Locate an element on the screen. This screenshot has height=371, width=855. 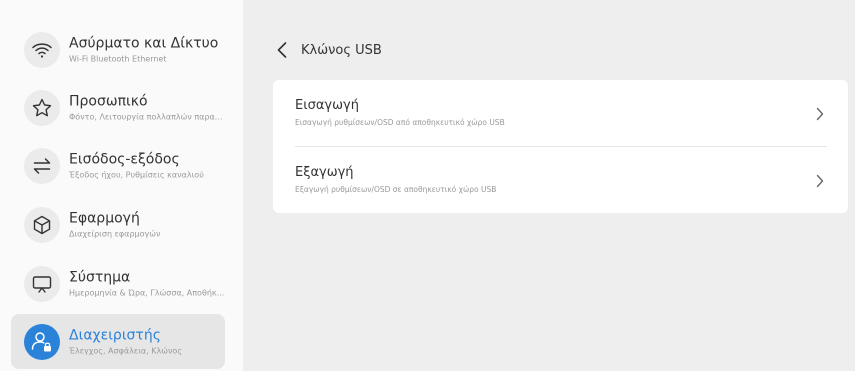
star-icon is located at coordinates (42, 107).